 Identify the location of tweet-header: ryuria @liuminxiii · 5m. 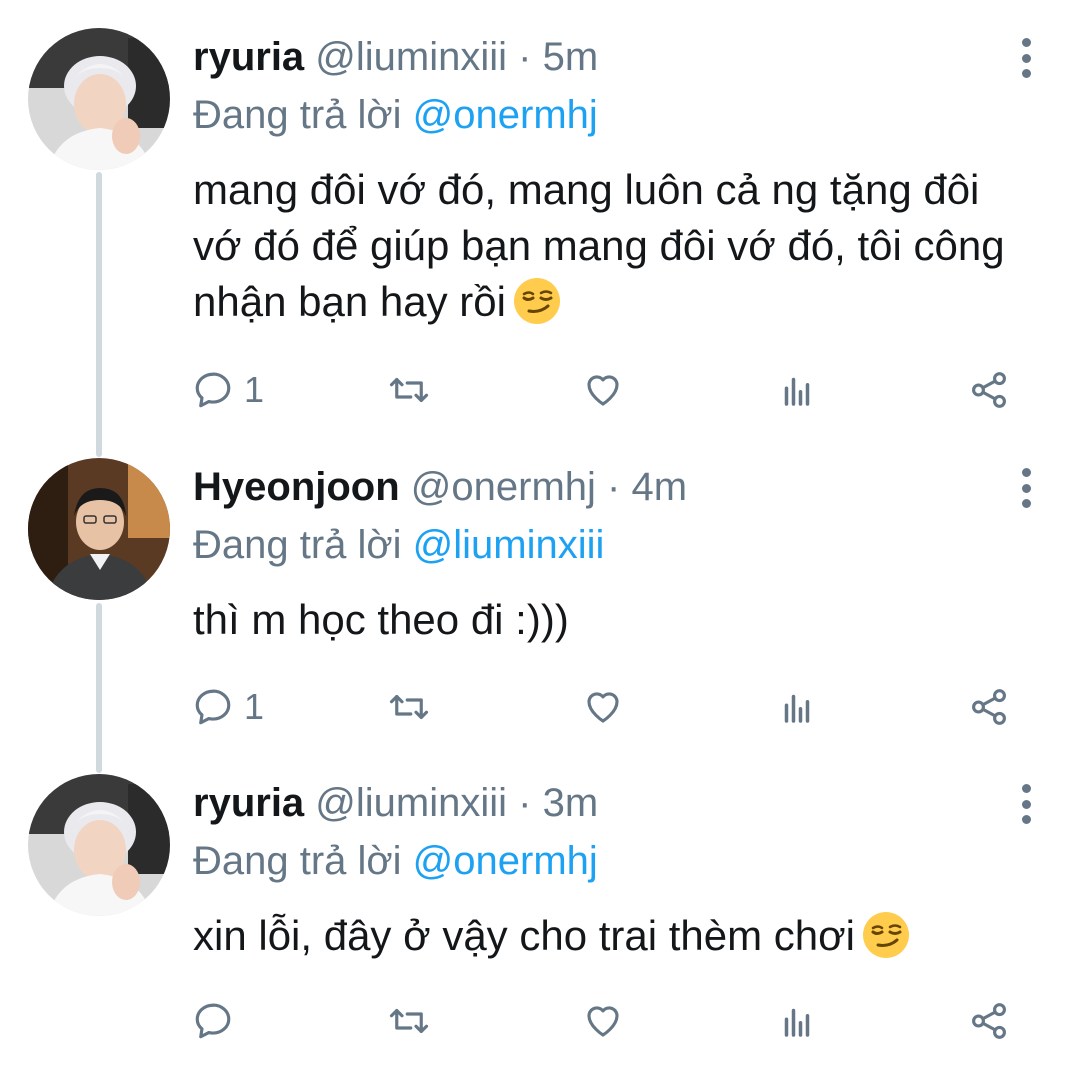
(395, 57).